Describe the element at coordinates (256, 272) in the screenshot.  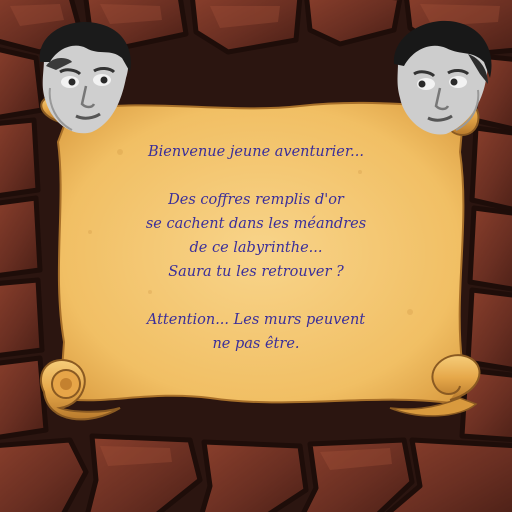
I see `story-line: Saura tu les retrouver ?` at that location.